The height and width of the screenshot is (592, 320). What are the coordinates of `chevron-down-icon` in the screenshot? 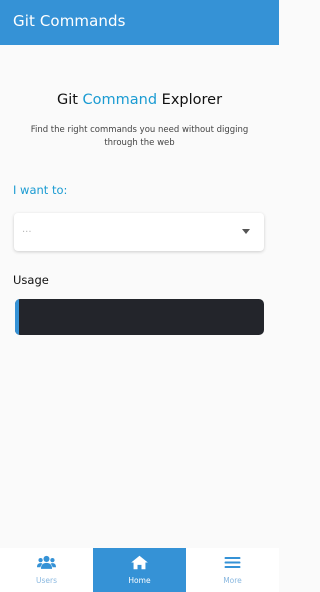 It's located at (246, 231).